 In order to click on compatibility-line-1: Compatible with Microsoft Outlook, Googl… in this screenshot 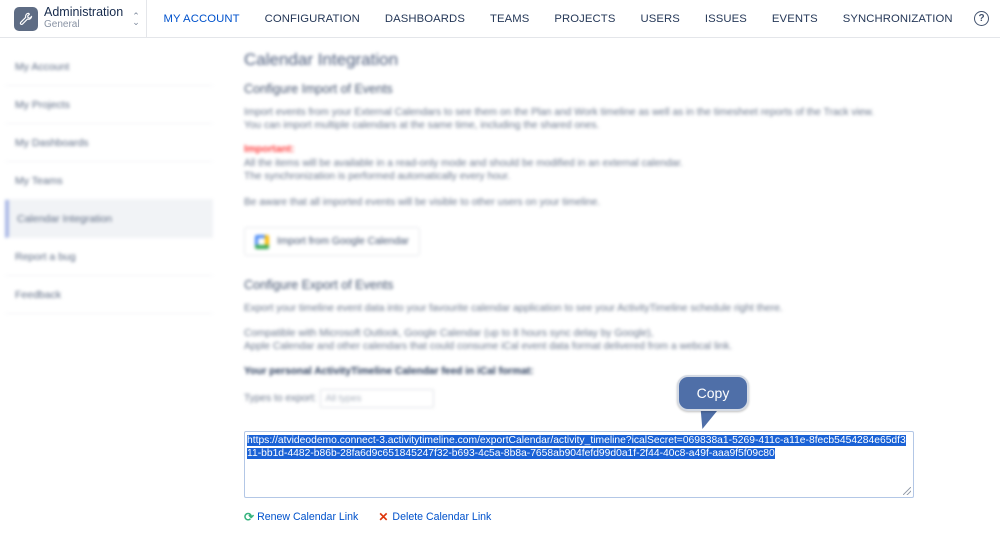, I will do `click(449, 333)`.